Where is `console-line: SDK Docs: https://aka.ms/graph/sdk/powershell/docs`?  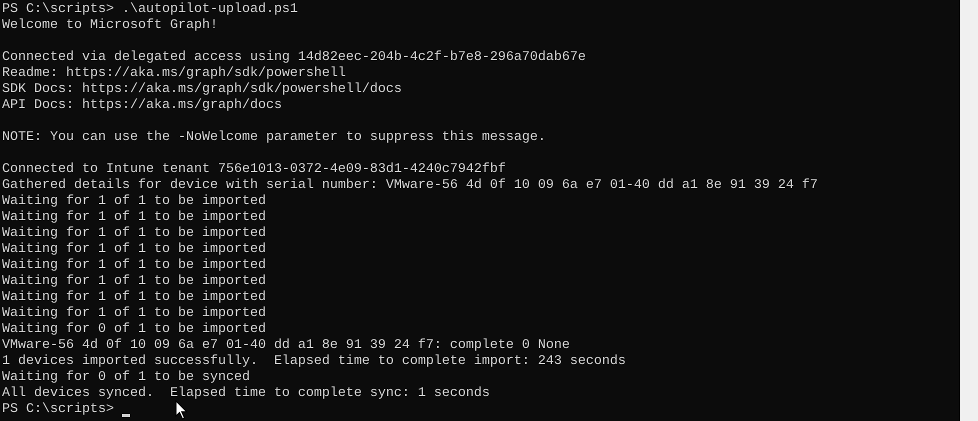
console-line: SDK Docs: https://aka.ms/graph/sdk/powershell/docs is located at coordinates (202, 90).